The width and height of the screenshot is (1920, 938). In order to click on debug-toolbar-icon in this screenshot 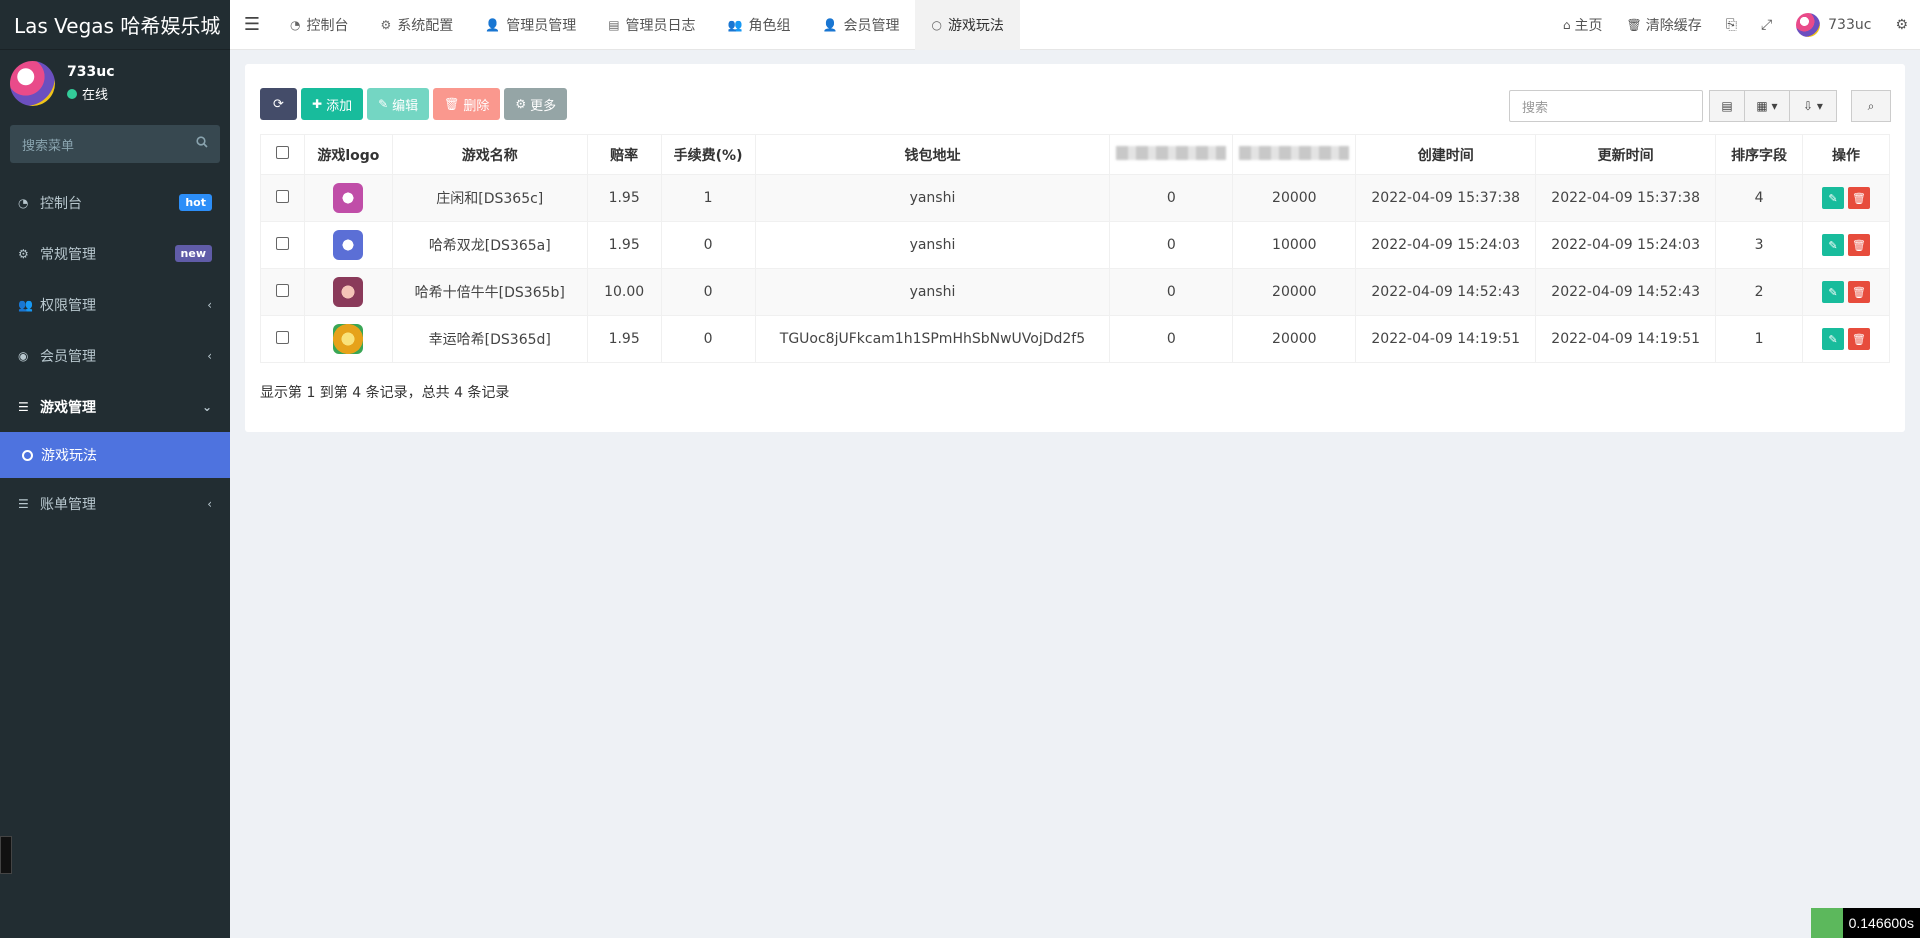, I will do `click(1826, 923)`.